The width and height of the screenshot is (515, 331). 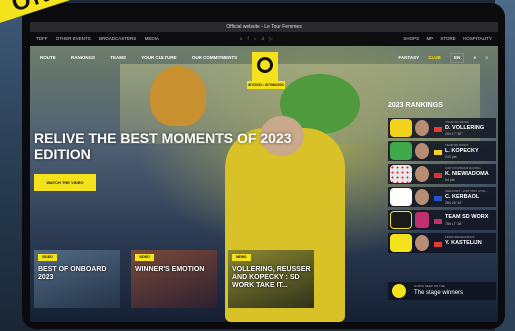 What do you see at coordinates (457, 122) in the screenshot?
I see `ranking-team: YOUR SO WORK` at bounding box center [457, 122].